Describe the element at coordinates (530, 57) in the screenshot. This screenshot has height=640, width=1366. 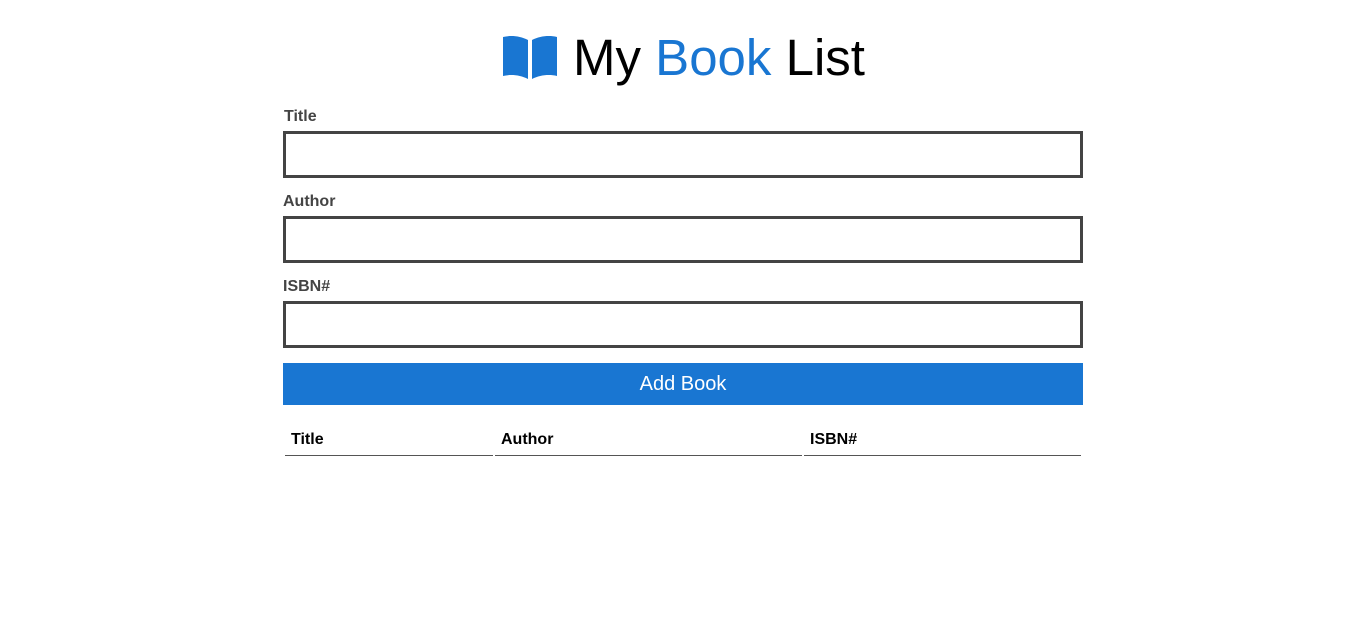
I see `book-open-icon` at that location.